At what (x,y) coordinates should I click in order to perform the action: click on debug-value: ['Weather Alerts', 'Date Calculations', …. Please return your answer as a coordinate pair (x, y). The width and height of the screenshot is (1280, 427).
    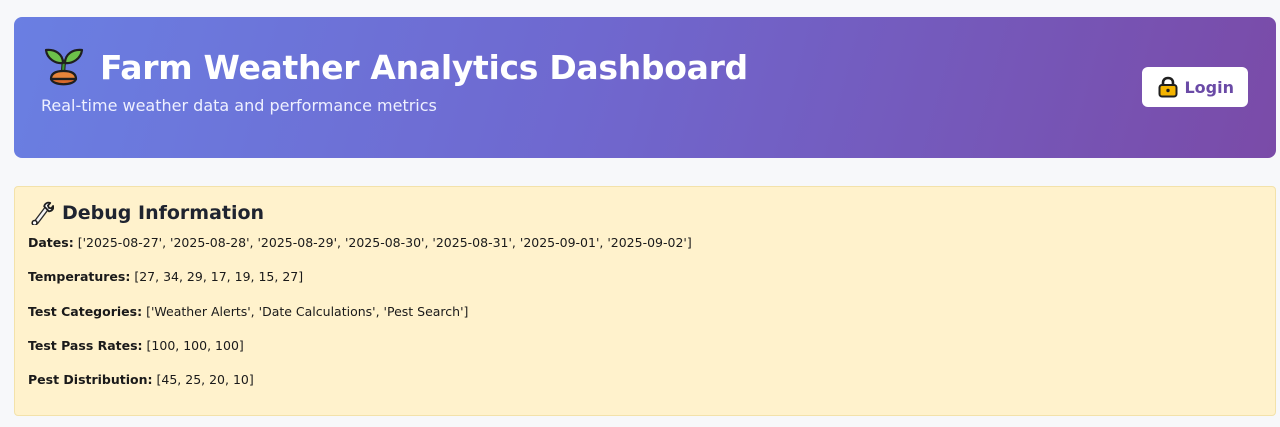
    Looking at the image, I should click on (307, 311).